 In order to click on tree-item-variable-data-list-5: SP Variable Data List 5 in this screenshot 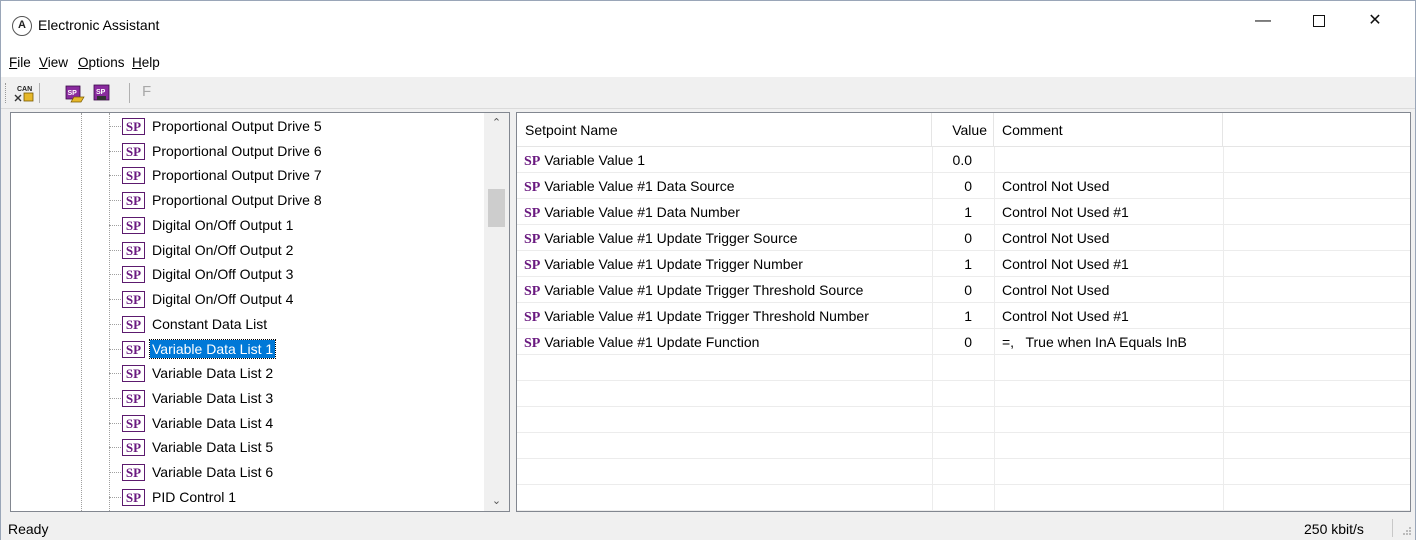, I will do `click(299, 447)`.